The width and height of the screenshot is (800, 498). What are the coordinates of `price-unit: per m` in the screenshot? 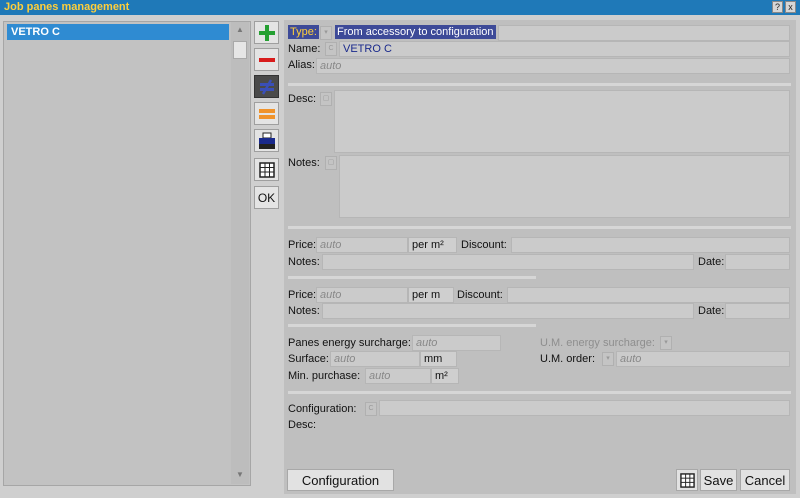 It's located at (431, 295).